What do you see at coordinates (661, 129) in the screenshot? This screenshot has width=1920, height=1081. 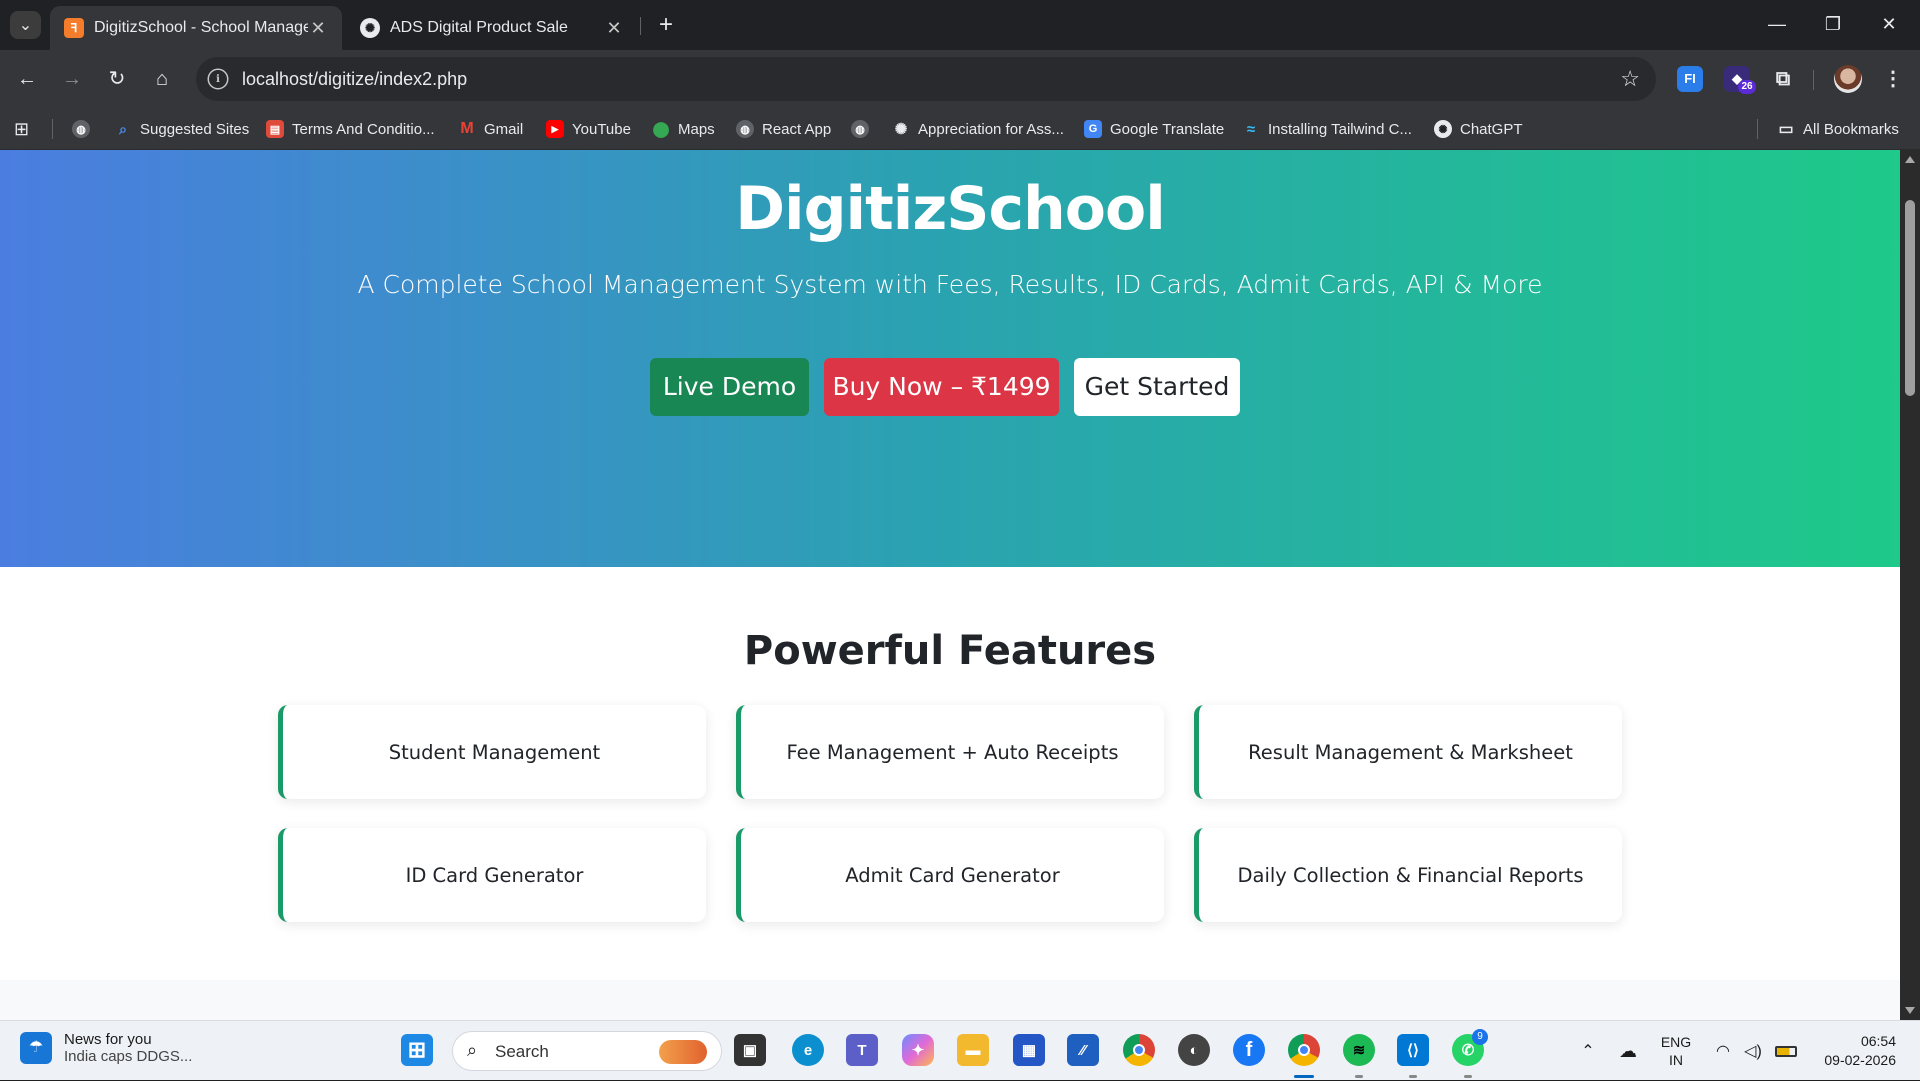 I see `maps-icon: ⬤` at bounding box center [661, 129].